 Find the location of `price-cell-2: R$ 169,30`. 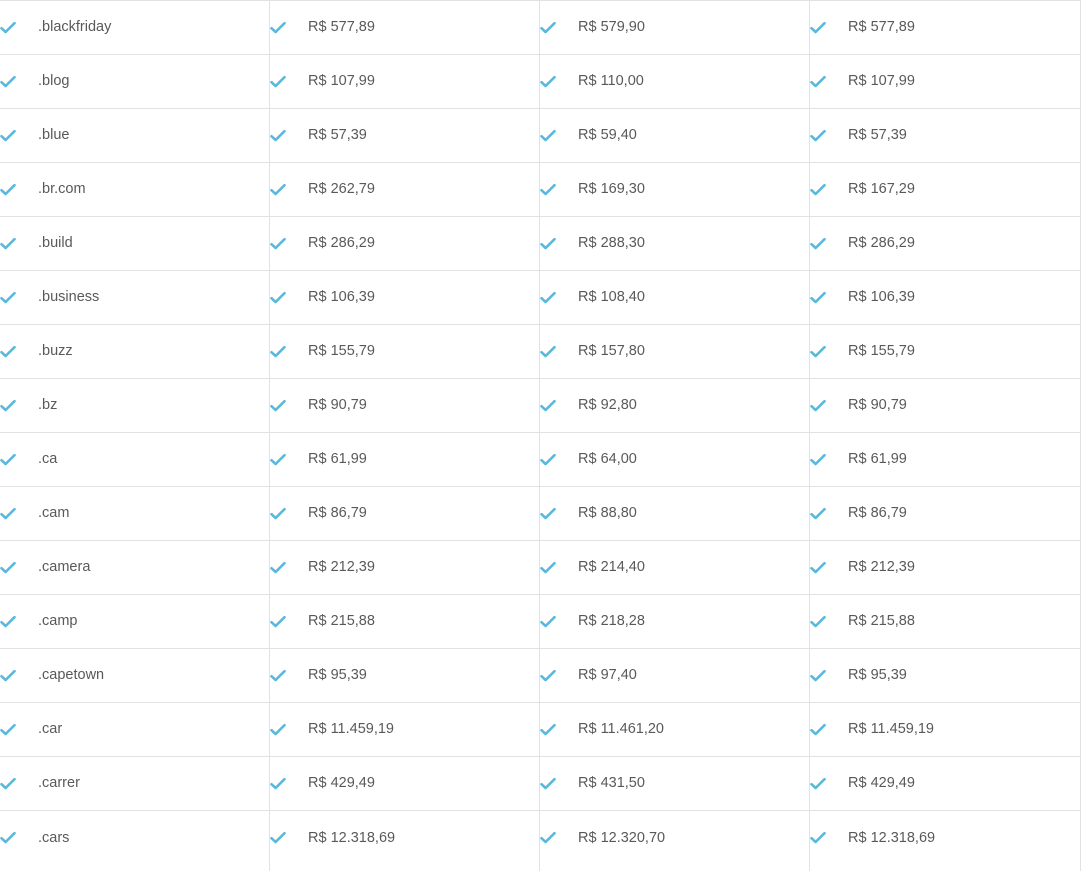

price-cell-2: R$ 169,30 is located at coordinates (675, 189).